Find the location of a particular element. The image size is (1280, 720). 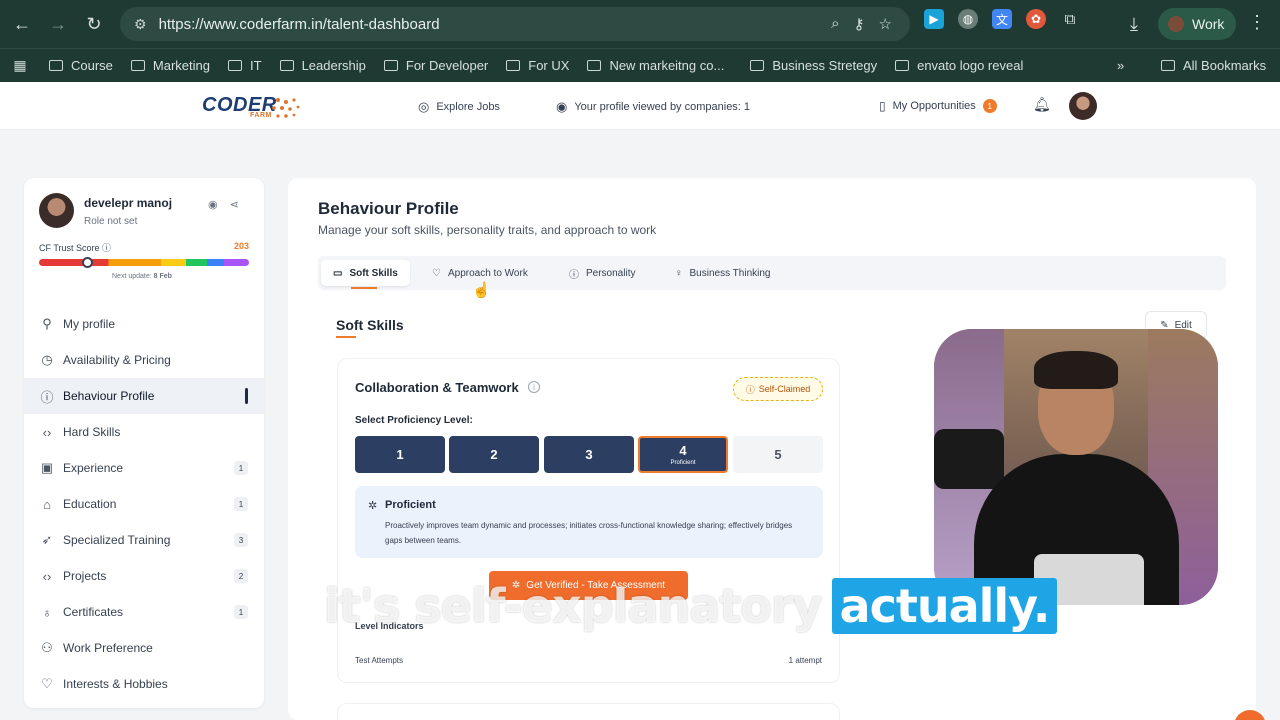

count-badge: 3 is located at coordinates (241, 540).